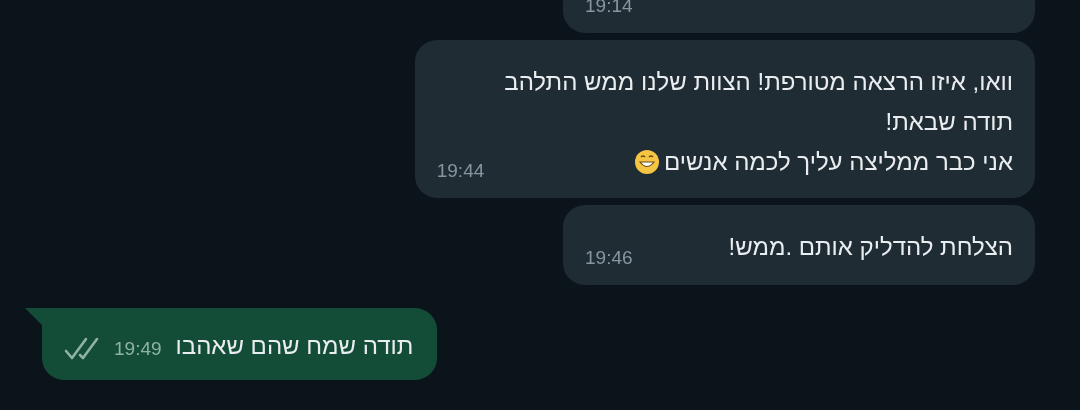 The height and width of the screenshot is (410, 1080). What do you see at coordinates (294, 346) in the screenshot?
I see `message-text: תודה שמח שהם שאהבו` at bounding box center [294, 346].